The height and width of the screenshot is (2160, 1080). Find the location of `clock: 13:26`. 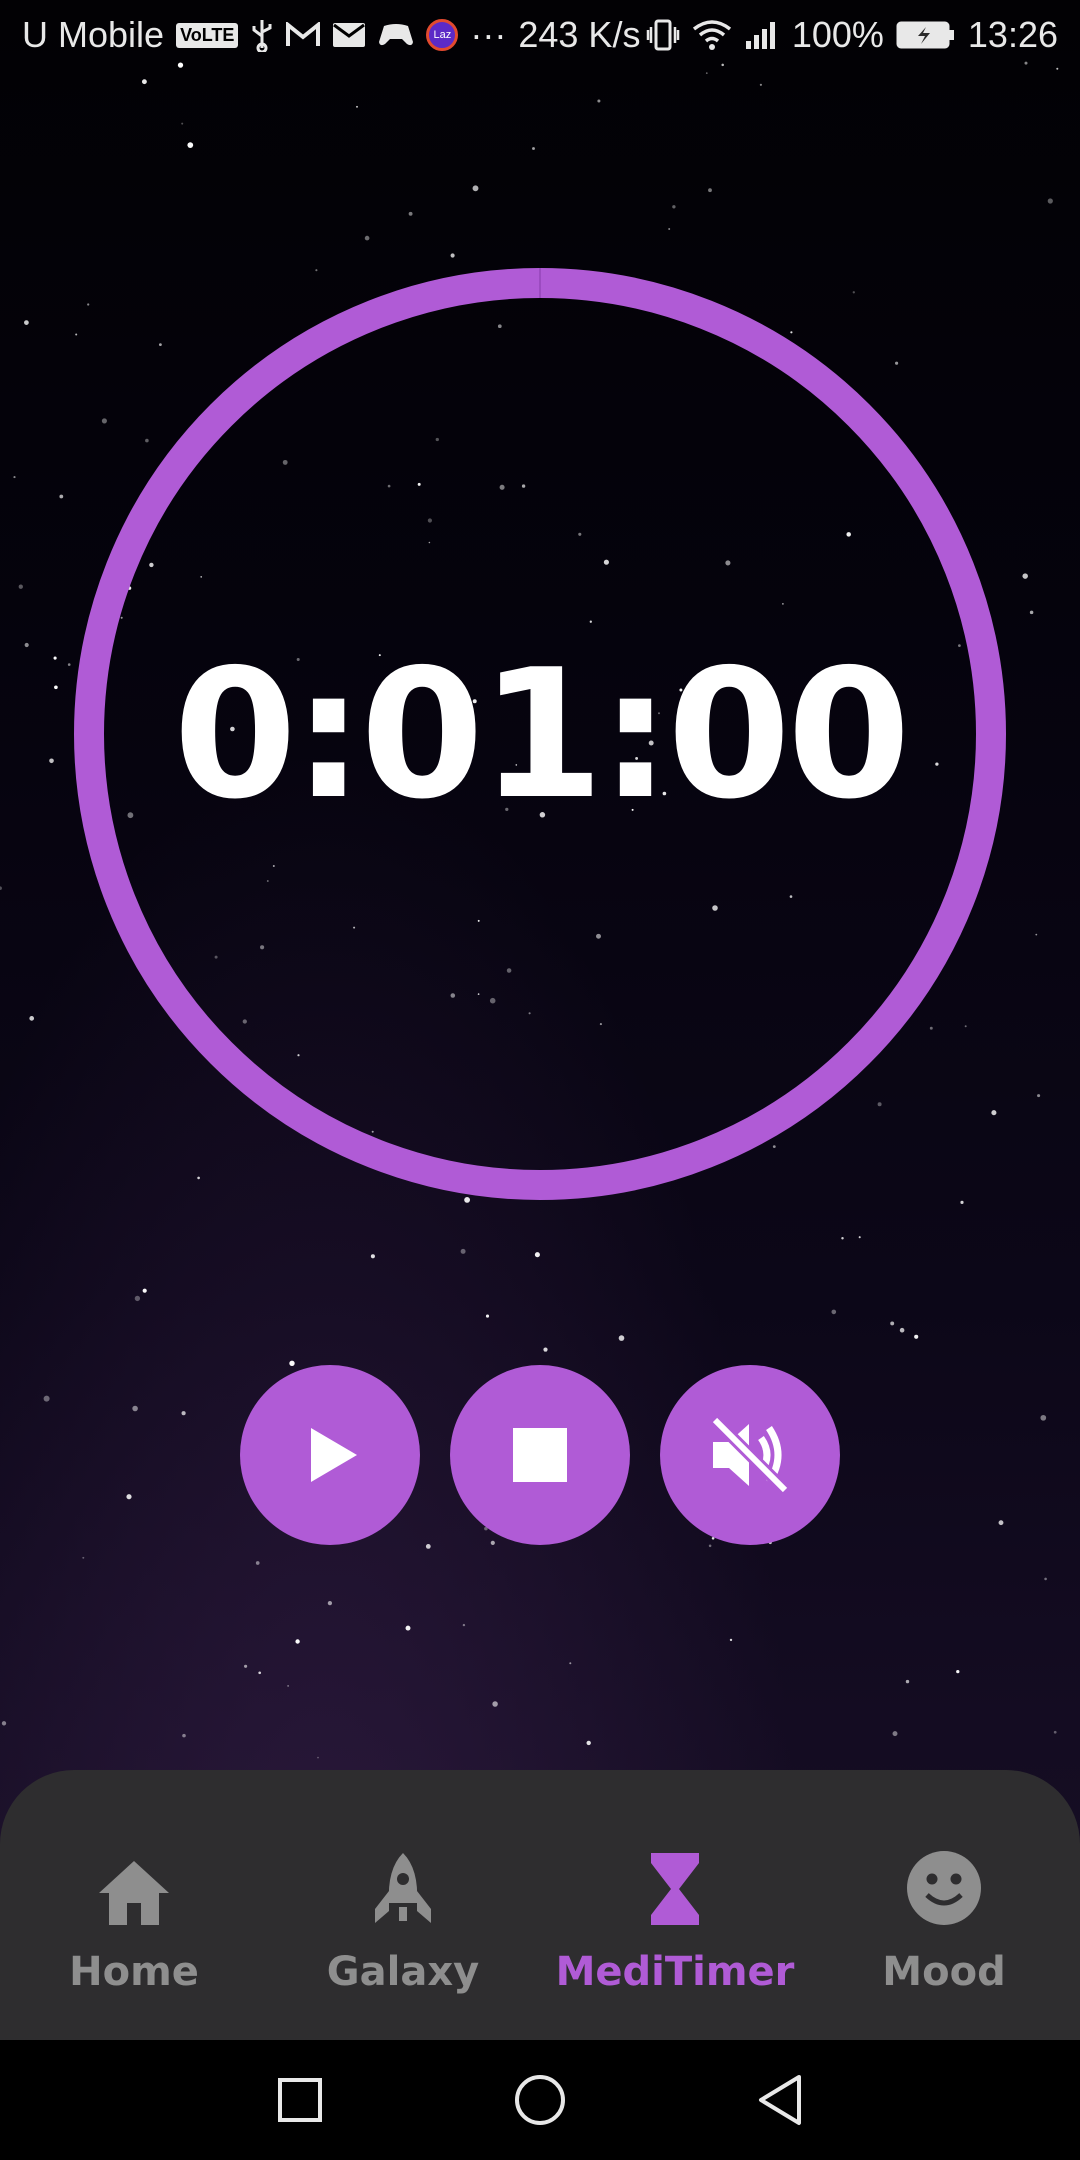

clock: 13:26 is located at coordinates (1012, 34).